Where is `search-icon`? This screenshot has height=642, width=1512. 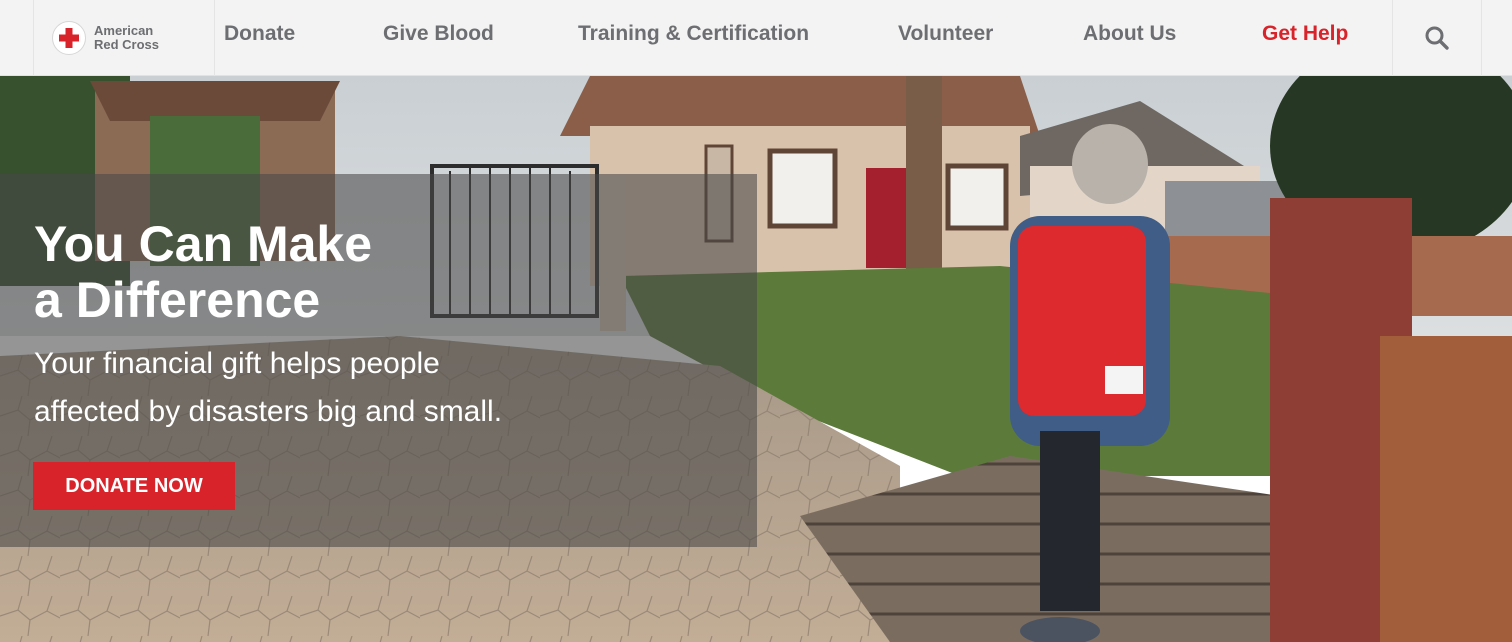
search-icon is located at coordinates (1437, 38).